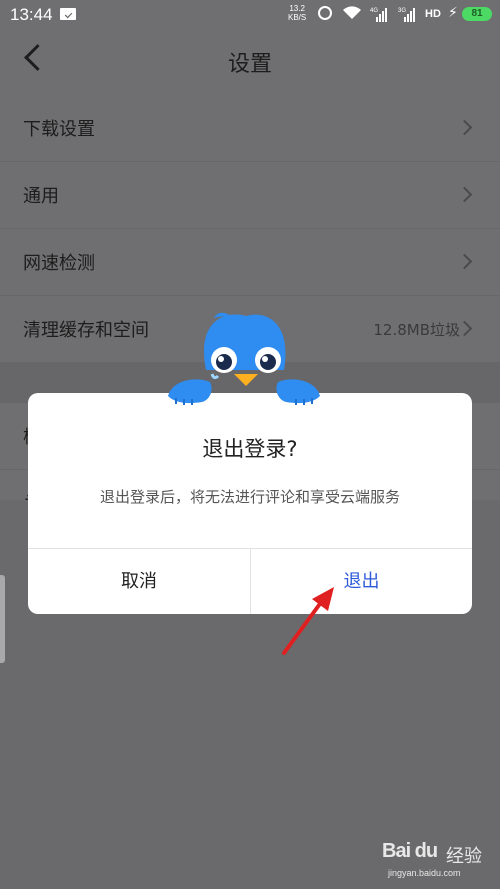  Describe the element at coordinates (244, 358) in the screenshot. I see `mascot-bird-icon` at that location.